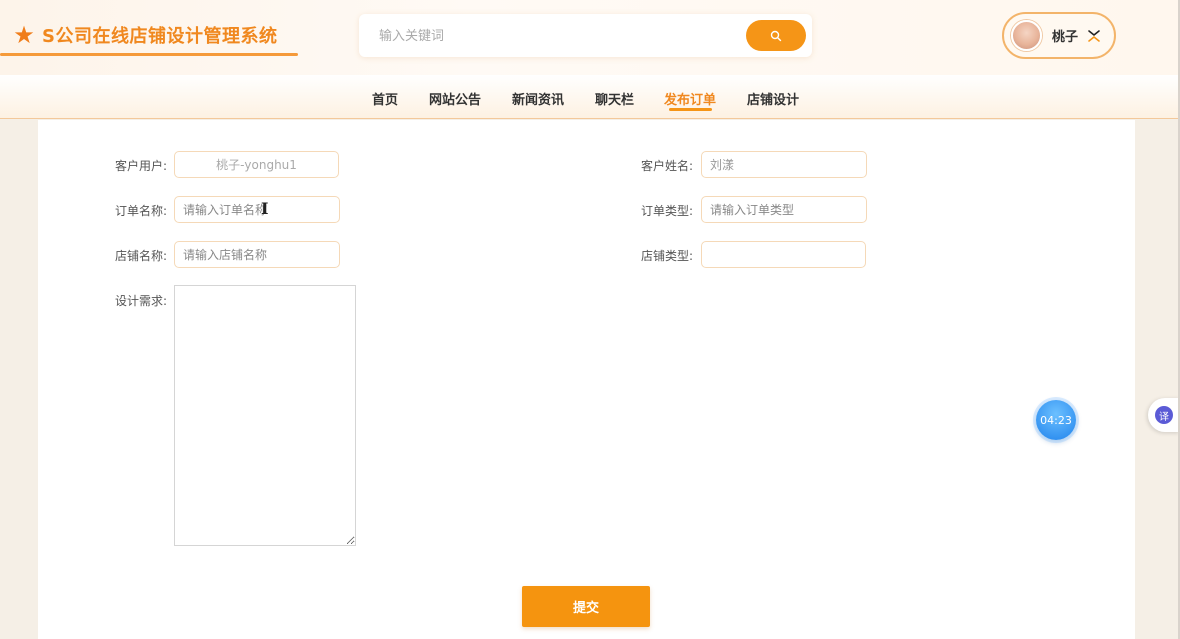  I want to click on collapse-icon, so click(1094, 36).